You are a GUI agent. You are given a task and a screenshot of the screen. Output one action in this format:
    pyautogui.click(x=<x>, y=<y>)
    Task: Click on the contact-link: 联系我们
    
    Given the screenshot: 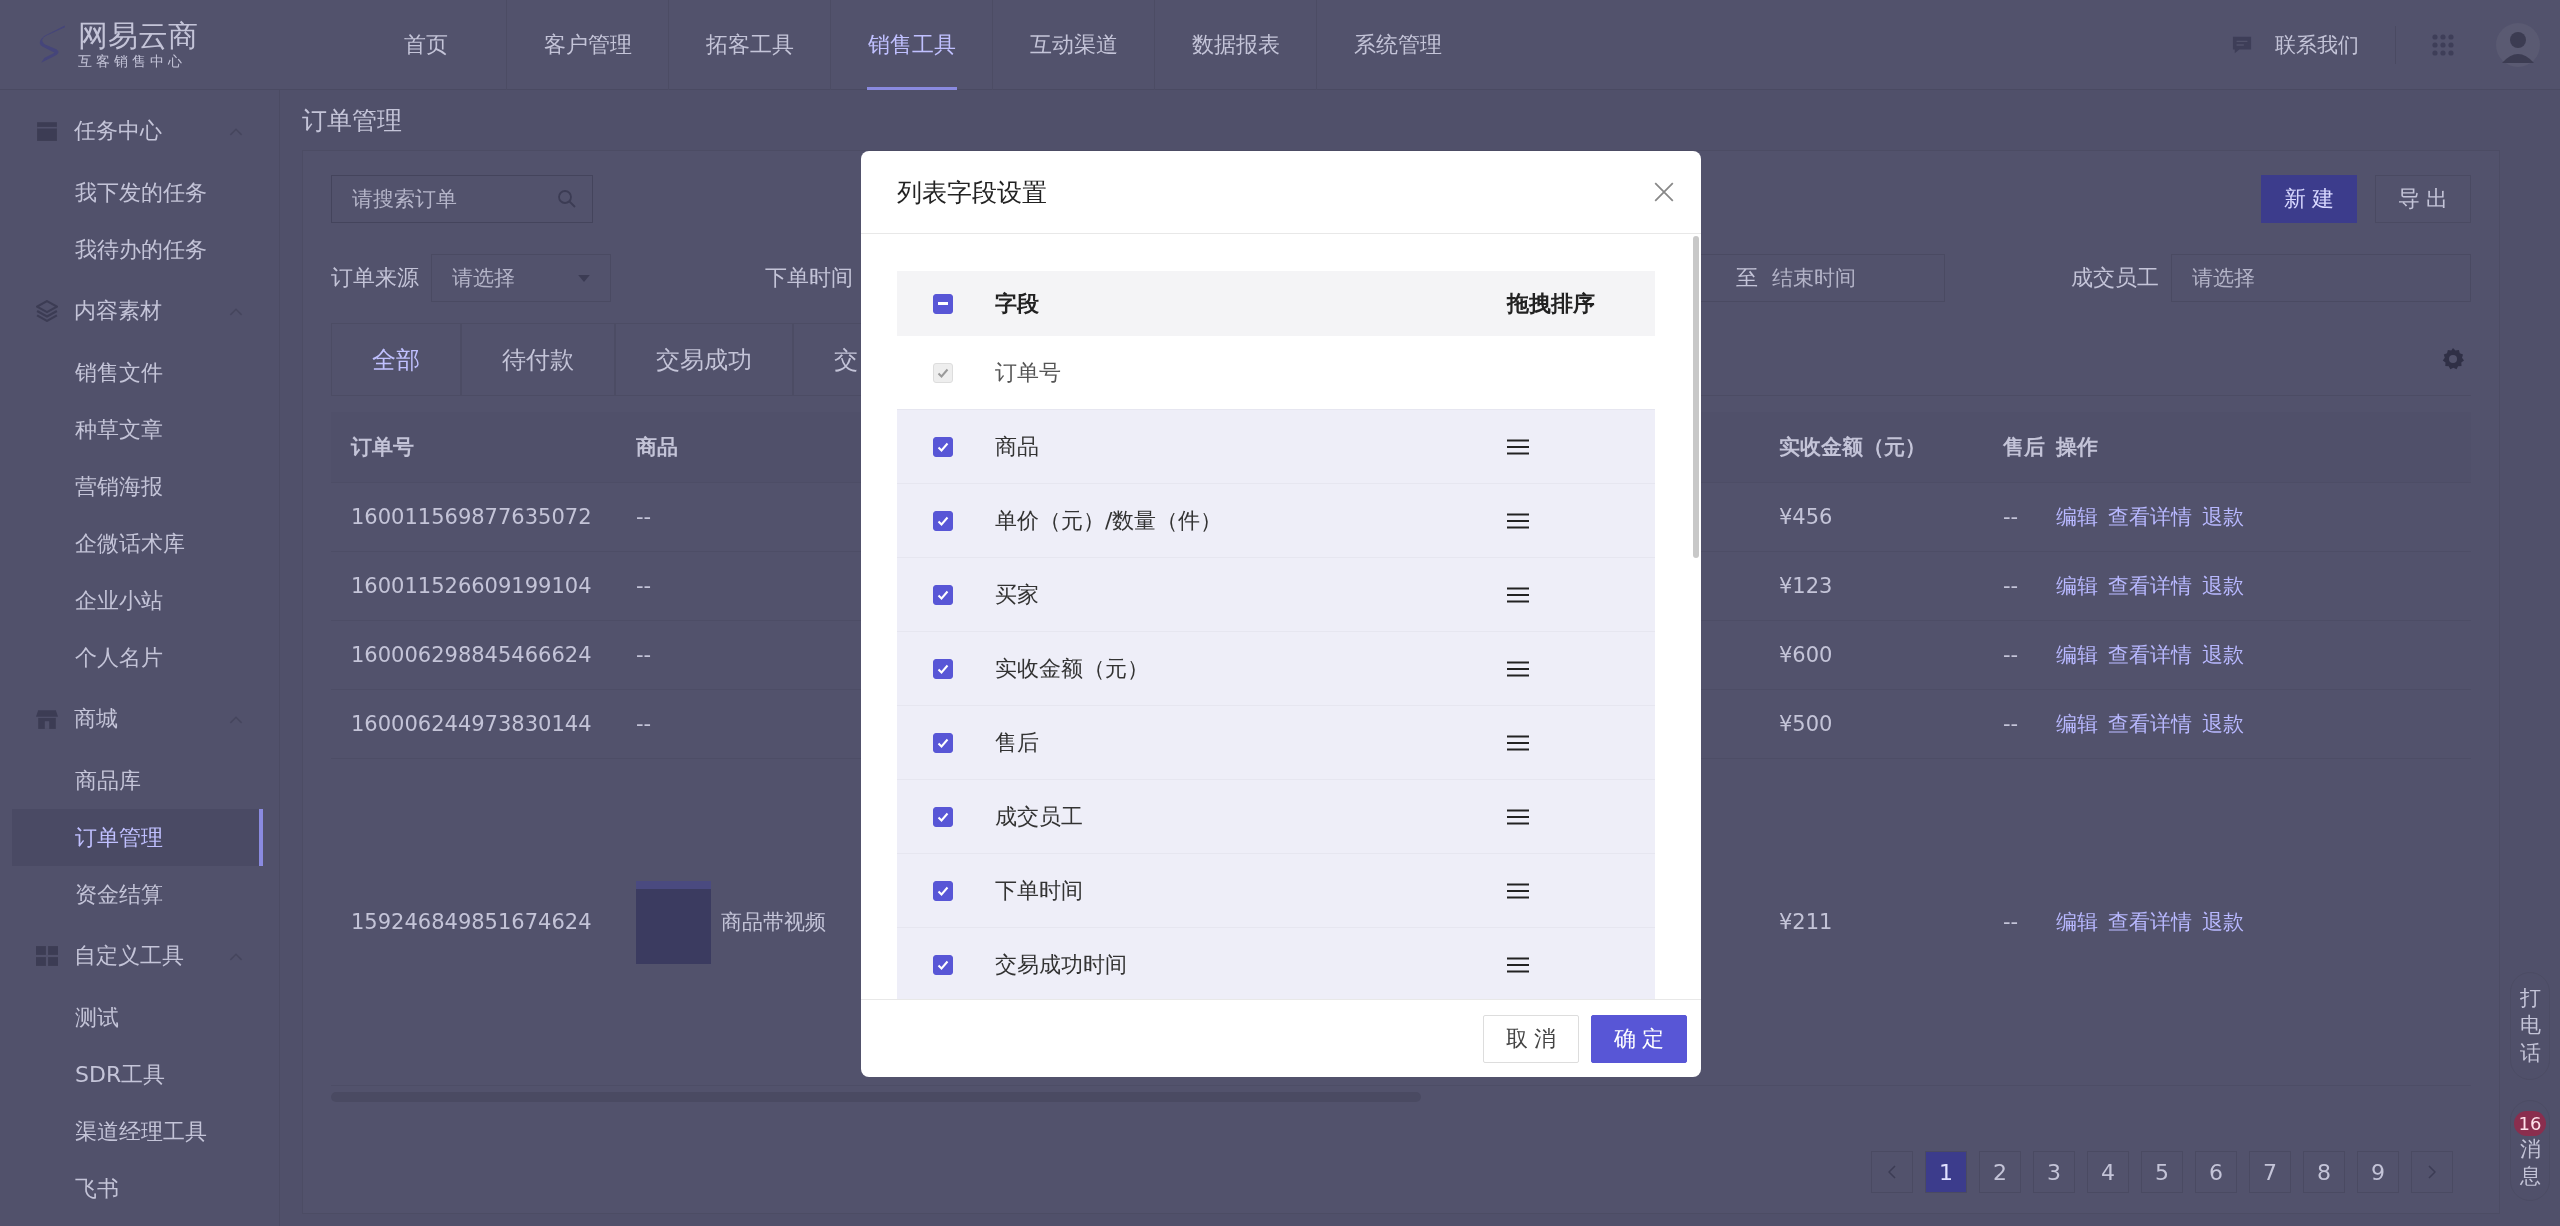 What is the action you would take?
    pyautogui.click(x=2317, y=44)
    